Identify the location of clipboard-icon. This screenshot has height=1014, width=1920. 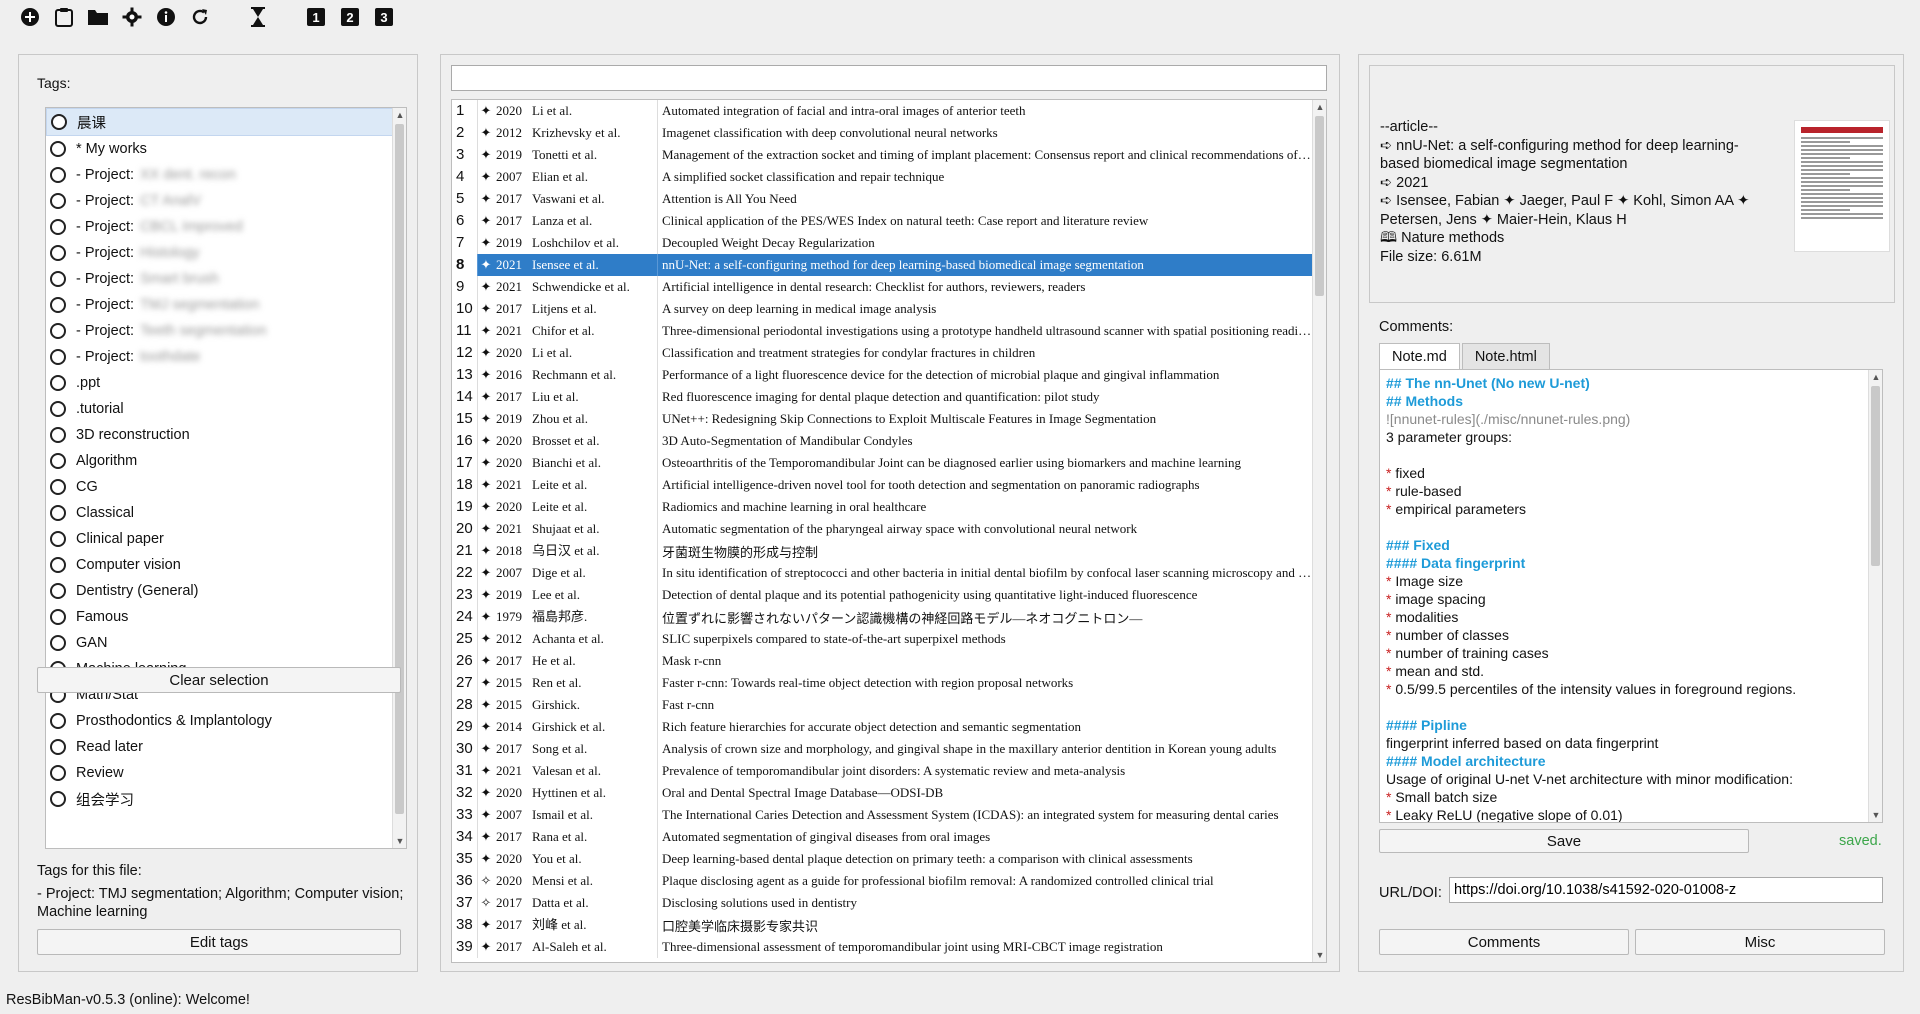
(64, 17).